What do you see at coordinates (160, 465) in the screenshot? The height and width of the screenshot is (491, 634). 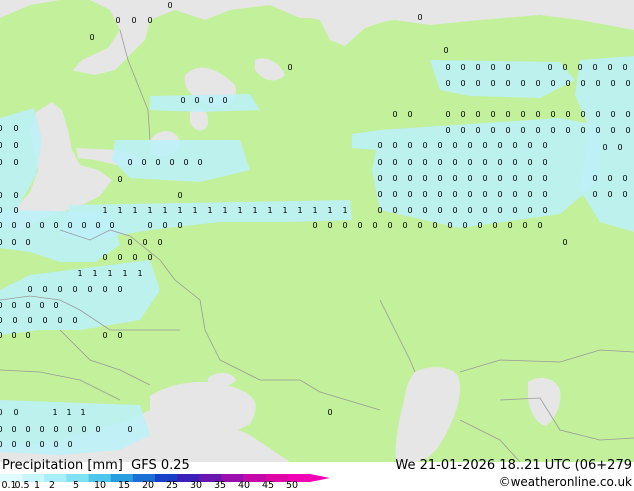 I see `model-name: GFS 0.25` at bounding box center [160, 465].